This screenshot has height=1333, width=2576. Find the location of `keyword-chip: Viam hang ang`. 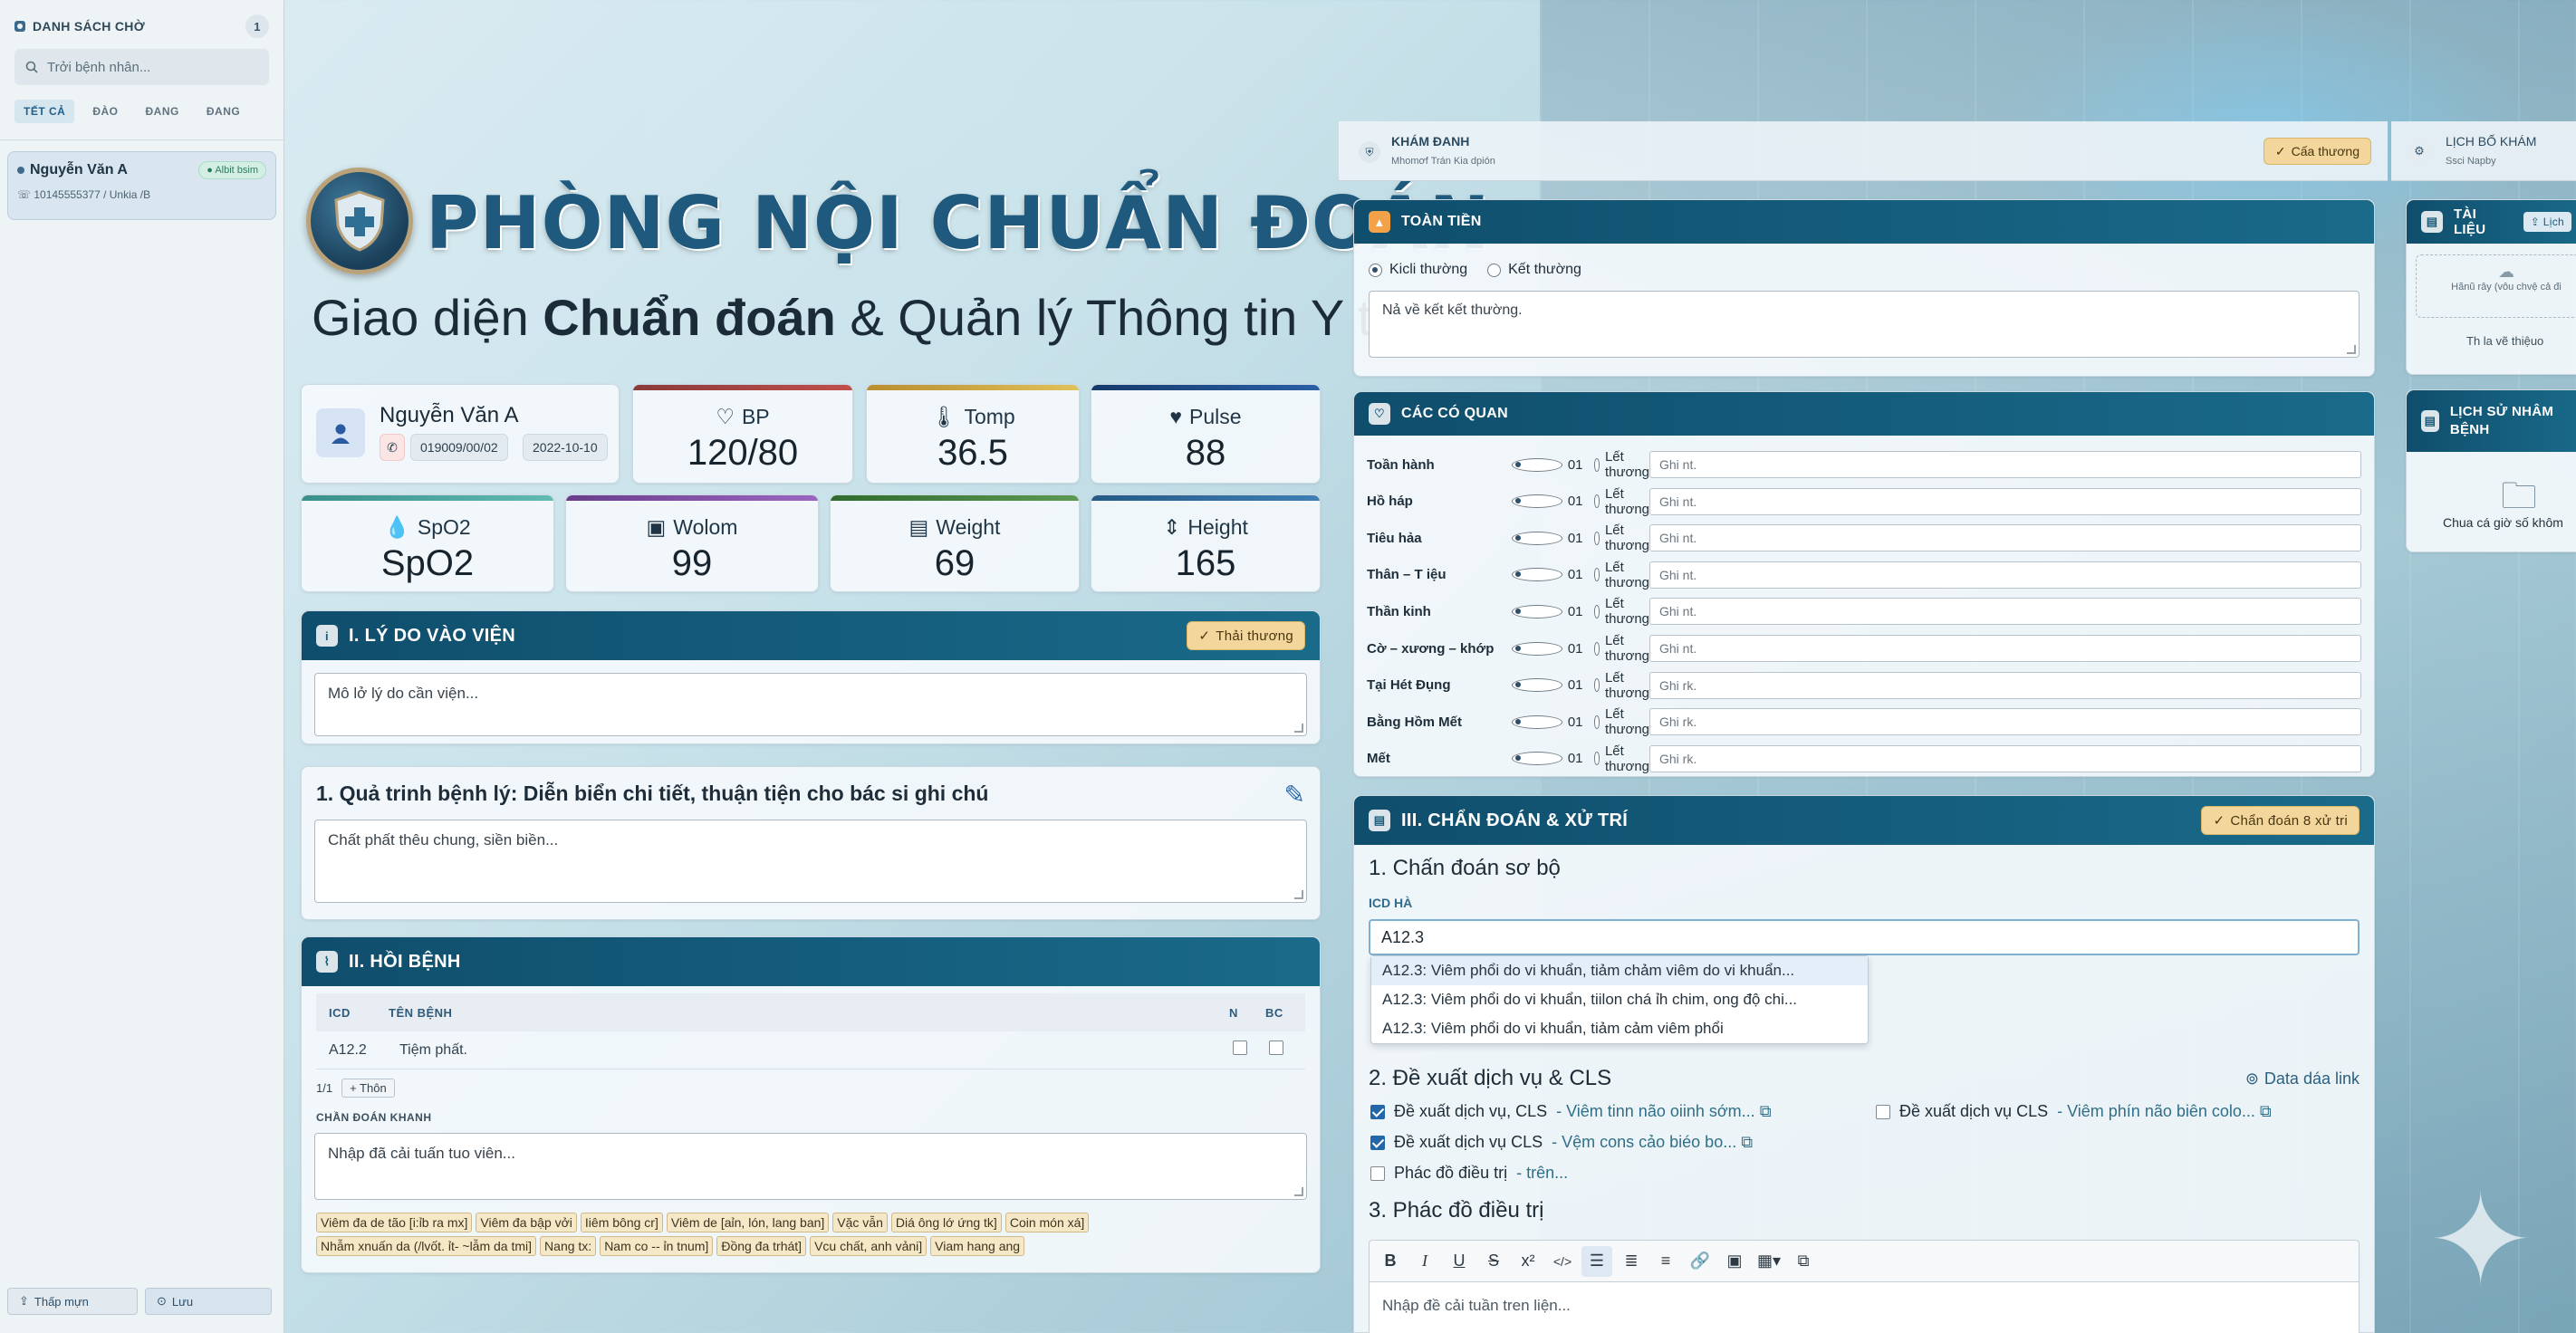

keyword-chip: Viam hang ang is located at coordinates (977, 1246).